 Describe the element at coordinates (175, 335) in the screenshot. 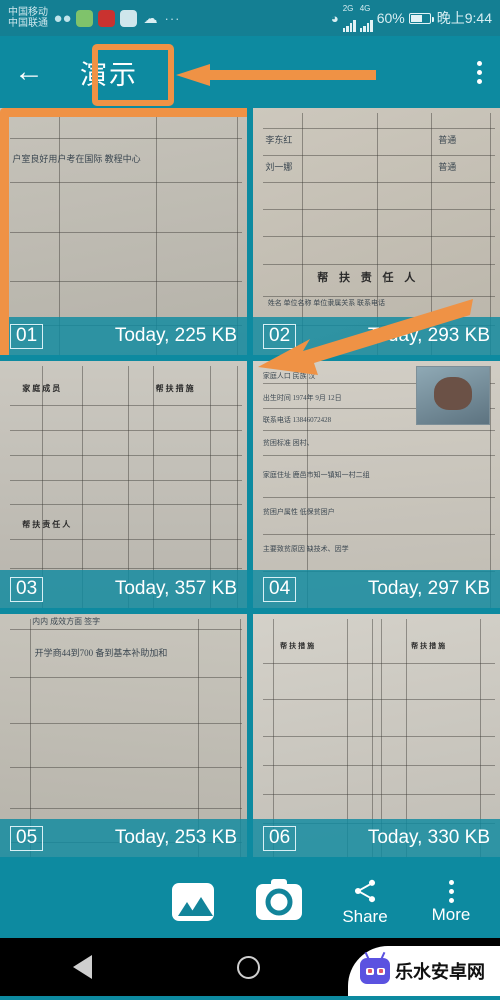

I see `thumbnail-meta: Today, 225 KB` at that location.